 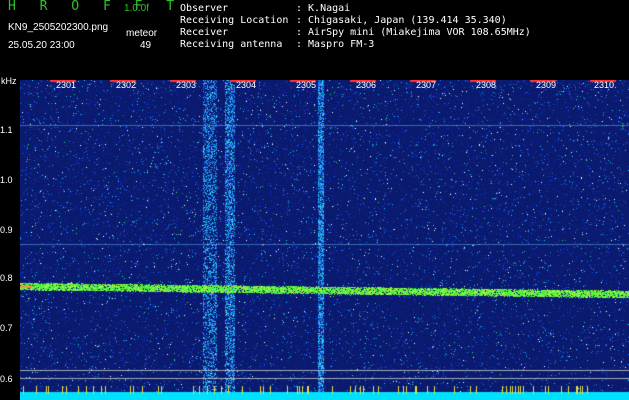 What do you see at coordinates (426, 85) in the screenshot?
I see `time-tick-label: 2307` at bounding box center [426, 85].